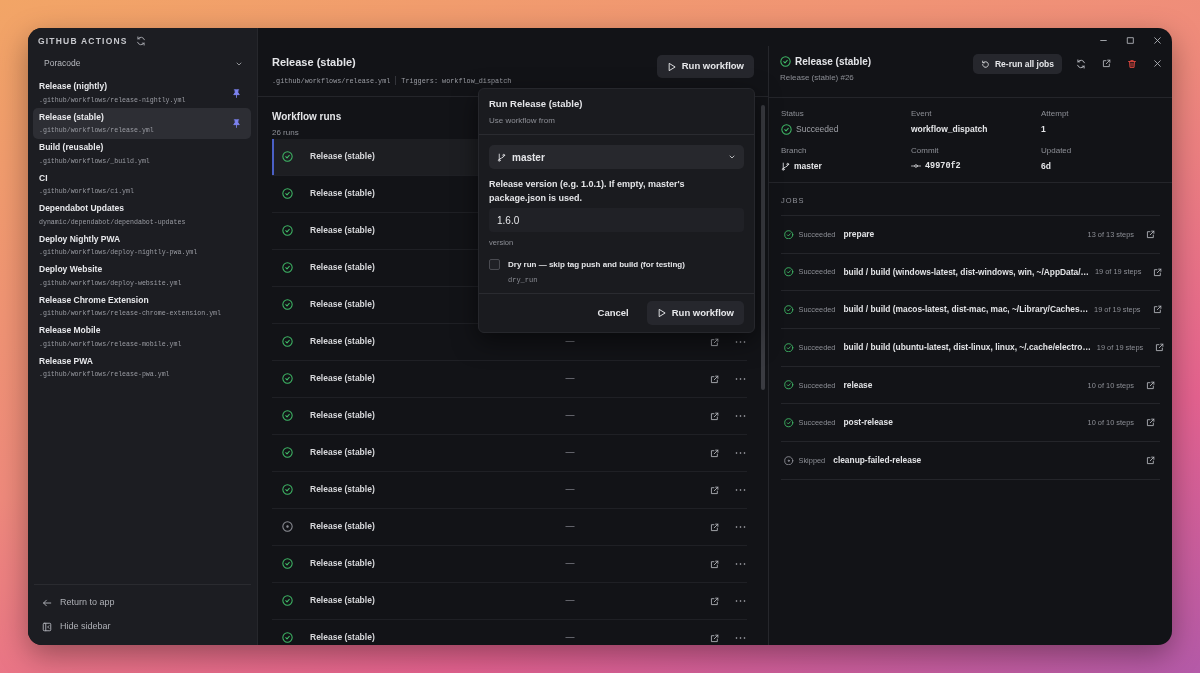 The height and width of the screenshot is (673, 1200). Describe the element at coordinates (925, 150) in the screenshot. I see `field-label: Commit` at that location.